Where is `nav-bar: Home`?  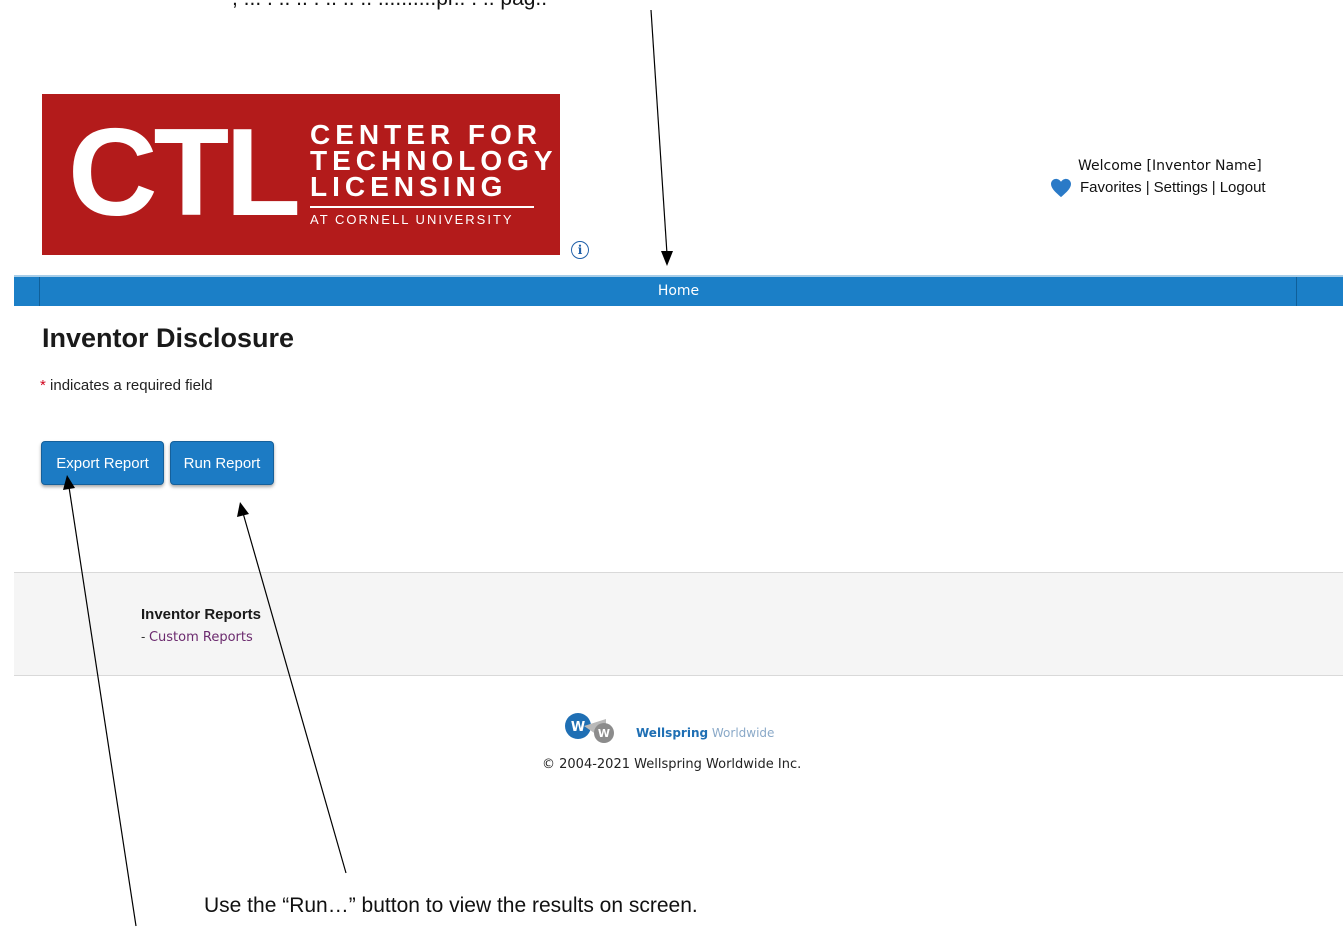
nav-bar: Home is located at coordinates (678, 290).